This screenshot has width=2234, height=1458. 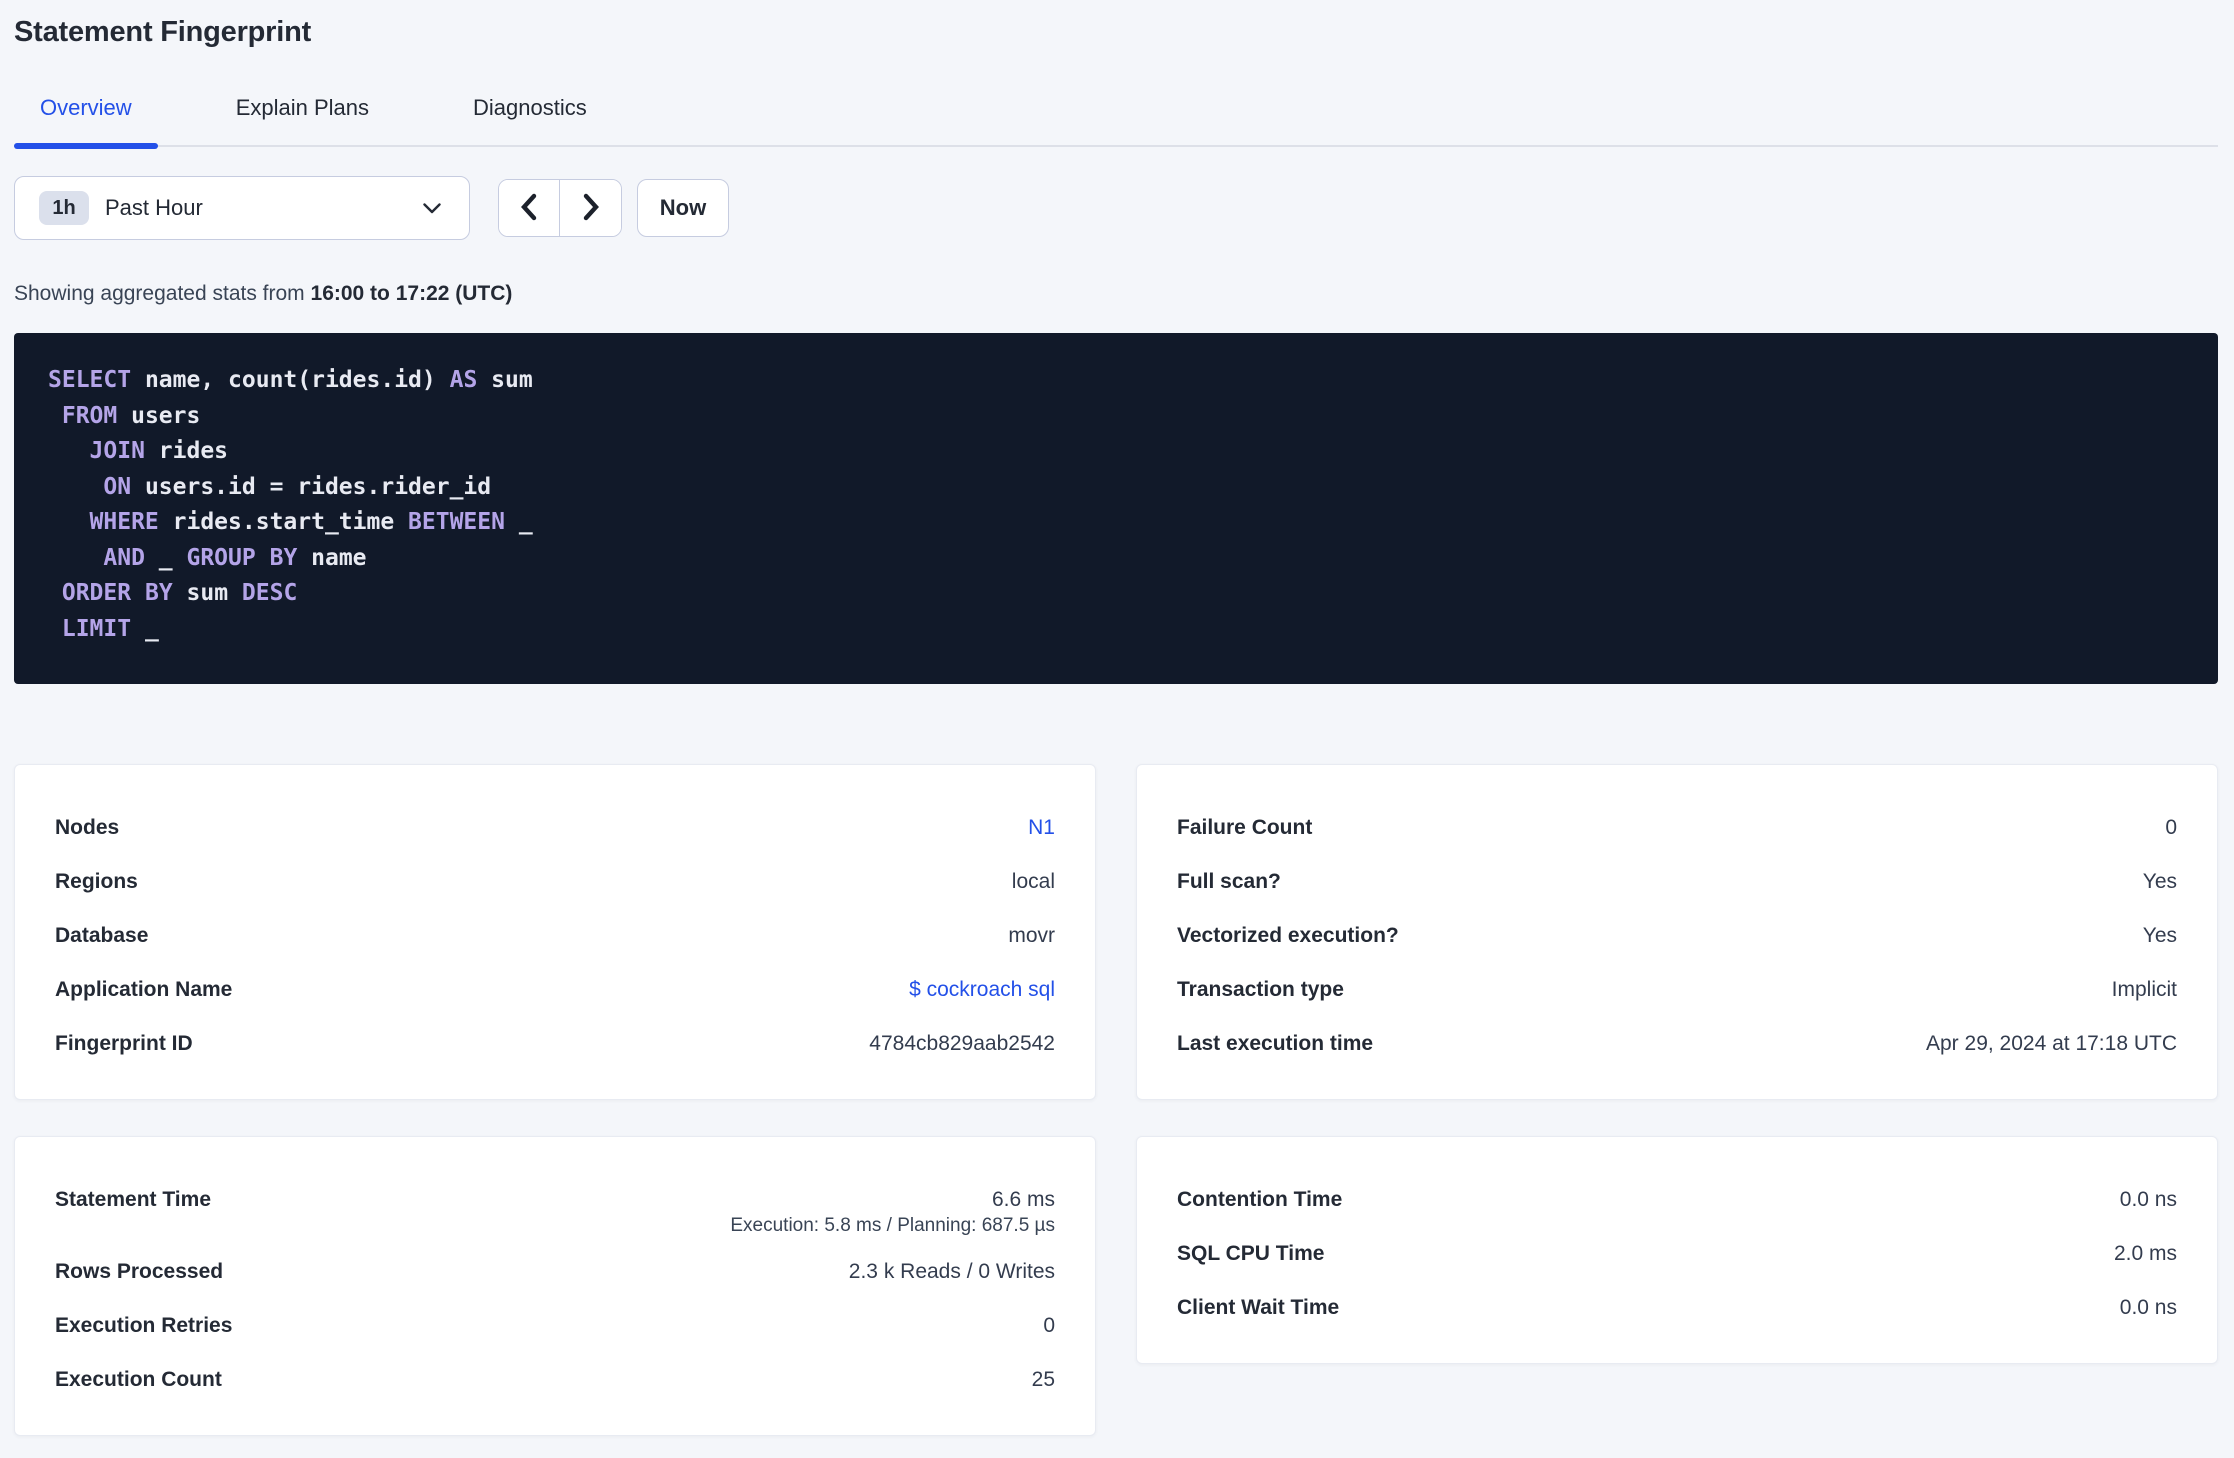 I want to click on stat-label: Fingerprint ID, so click(x=124, y=1043).